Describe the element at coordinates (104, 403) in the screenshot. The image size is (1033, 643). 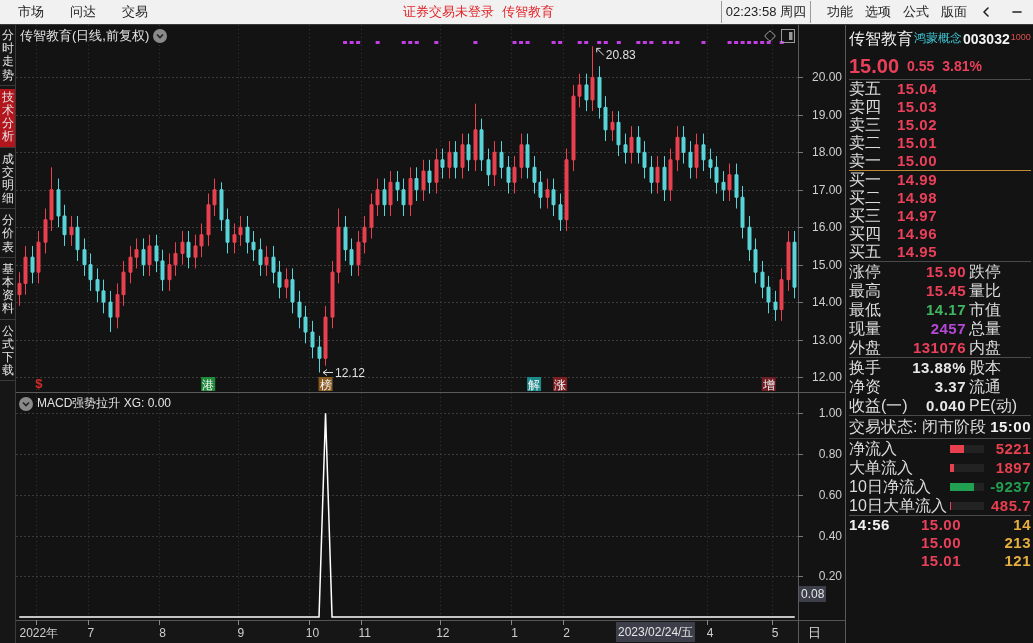
I see `indicator-title: MACD强势拉升 XG: 0.00` at that location.